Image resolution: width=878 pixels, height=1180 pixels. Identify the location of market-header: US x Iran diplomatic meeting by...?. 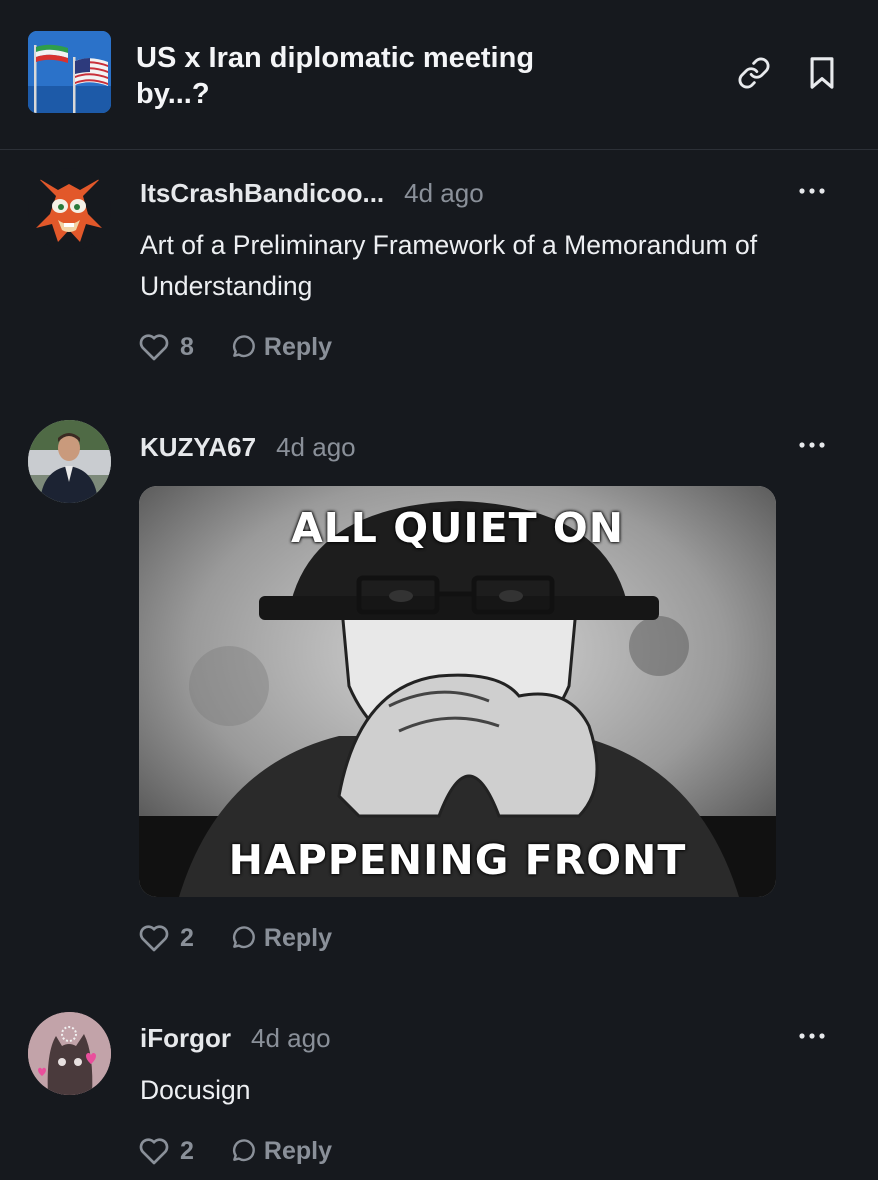
(439, 75).